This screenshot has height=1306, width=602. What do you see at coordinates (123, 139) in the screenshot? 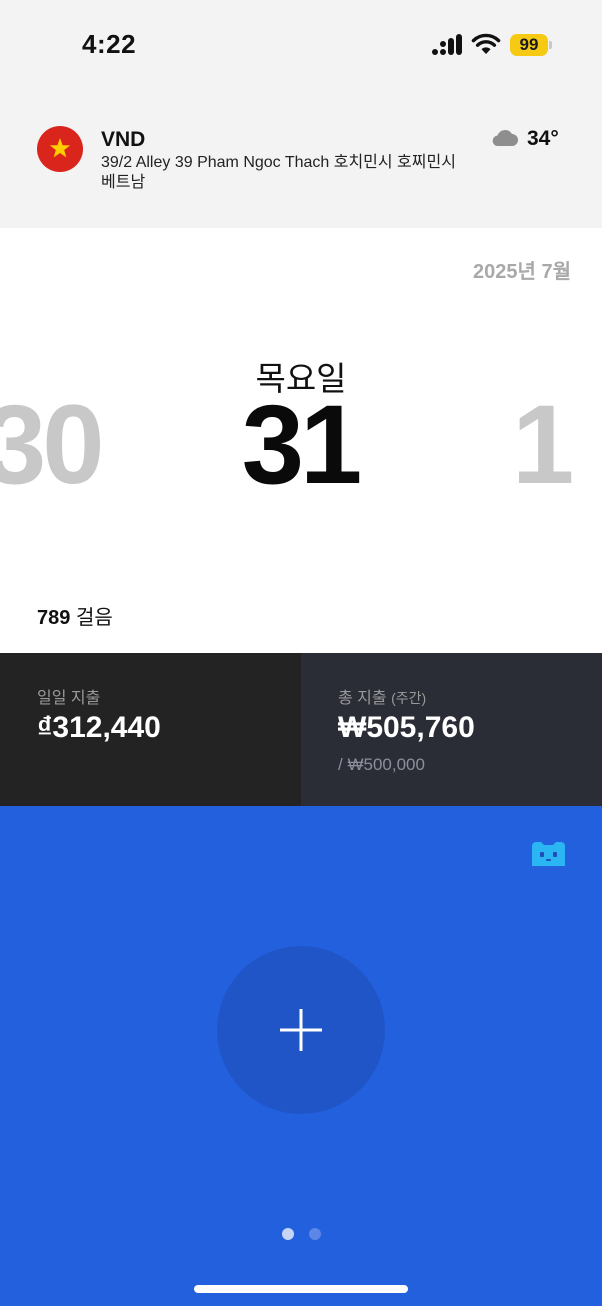
I see `currency-code: VND` at bounding box center [123, 139].